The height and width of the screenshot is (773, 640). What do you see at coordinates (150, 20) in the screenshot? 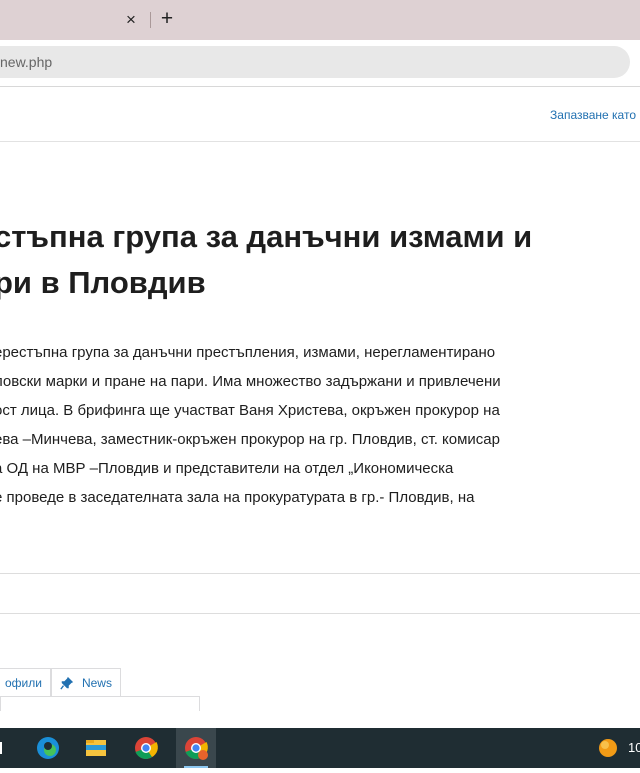
I see `tab-separator` at bounding box center [150, 20].